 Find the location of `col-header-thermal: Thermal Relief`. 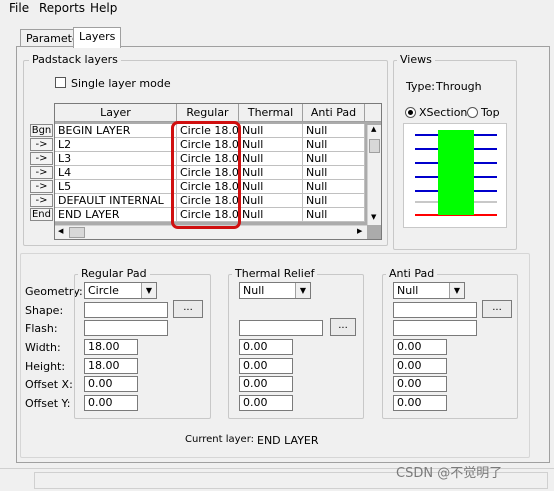

col-header-thermal: Thermal Relief is located at coordinates (271, 120).